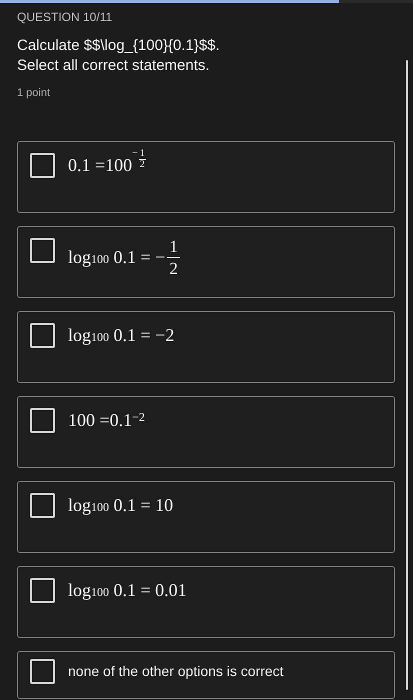 This screenshot has width=413, height=700. Describe the element at coordinates (407, 375) in the screenshot. I see `scrollbar` at that location.